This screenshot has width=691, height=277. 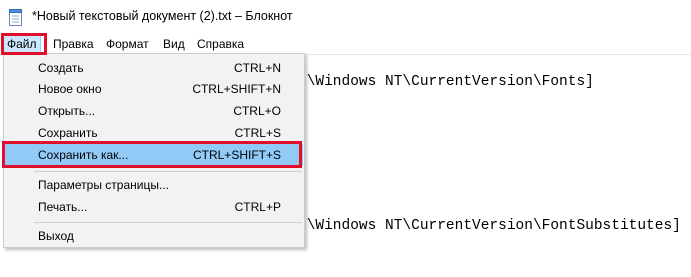 I want to click on menu-item-label: Создать, so click(x=61, y=68).